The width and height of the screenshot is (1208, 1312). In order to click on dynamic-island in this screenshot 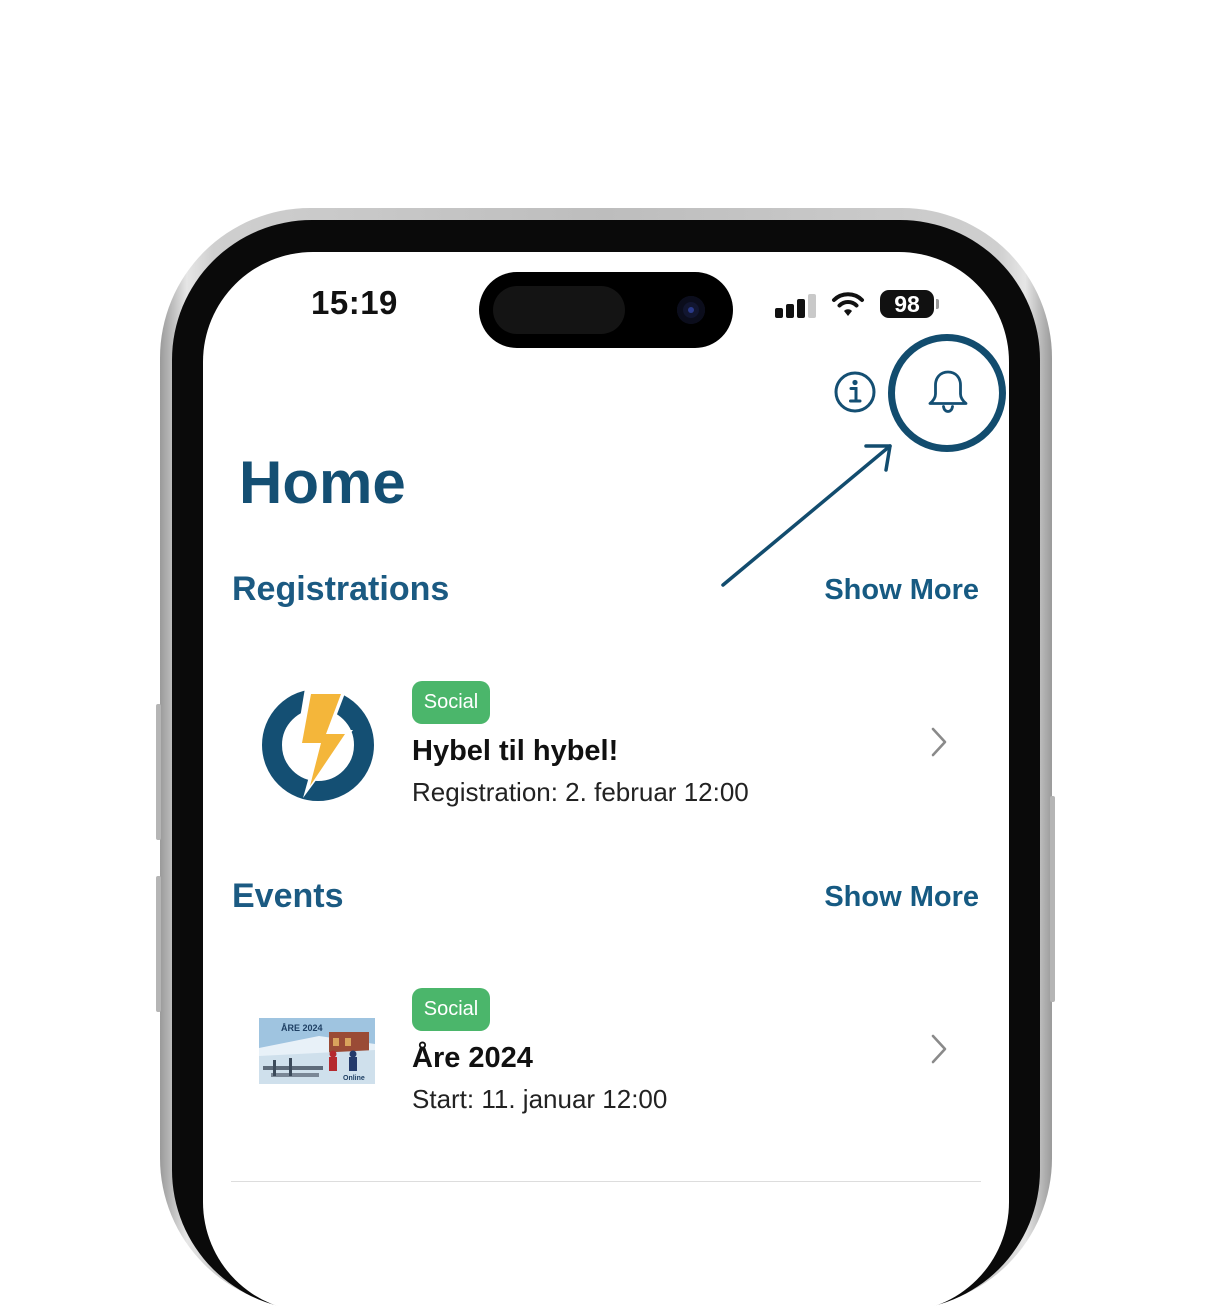, I will do `click(606, 310)`.